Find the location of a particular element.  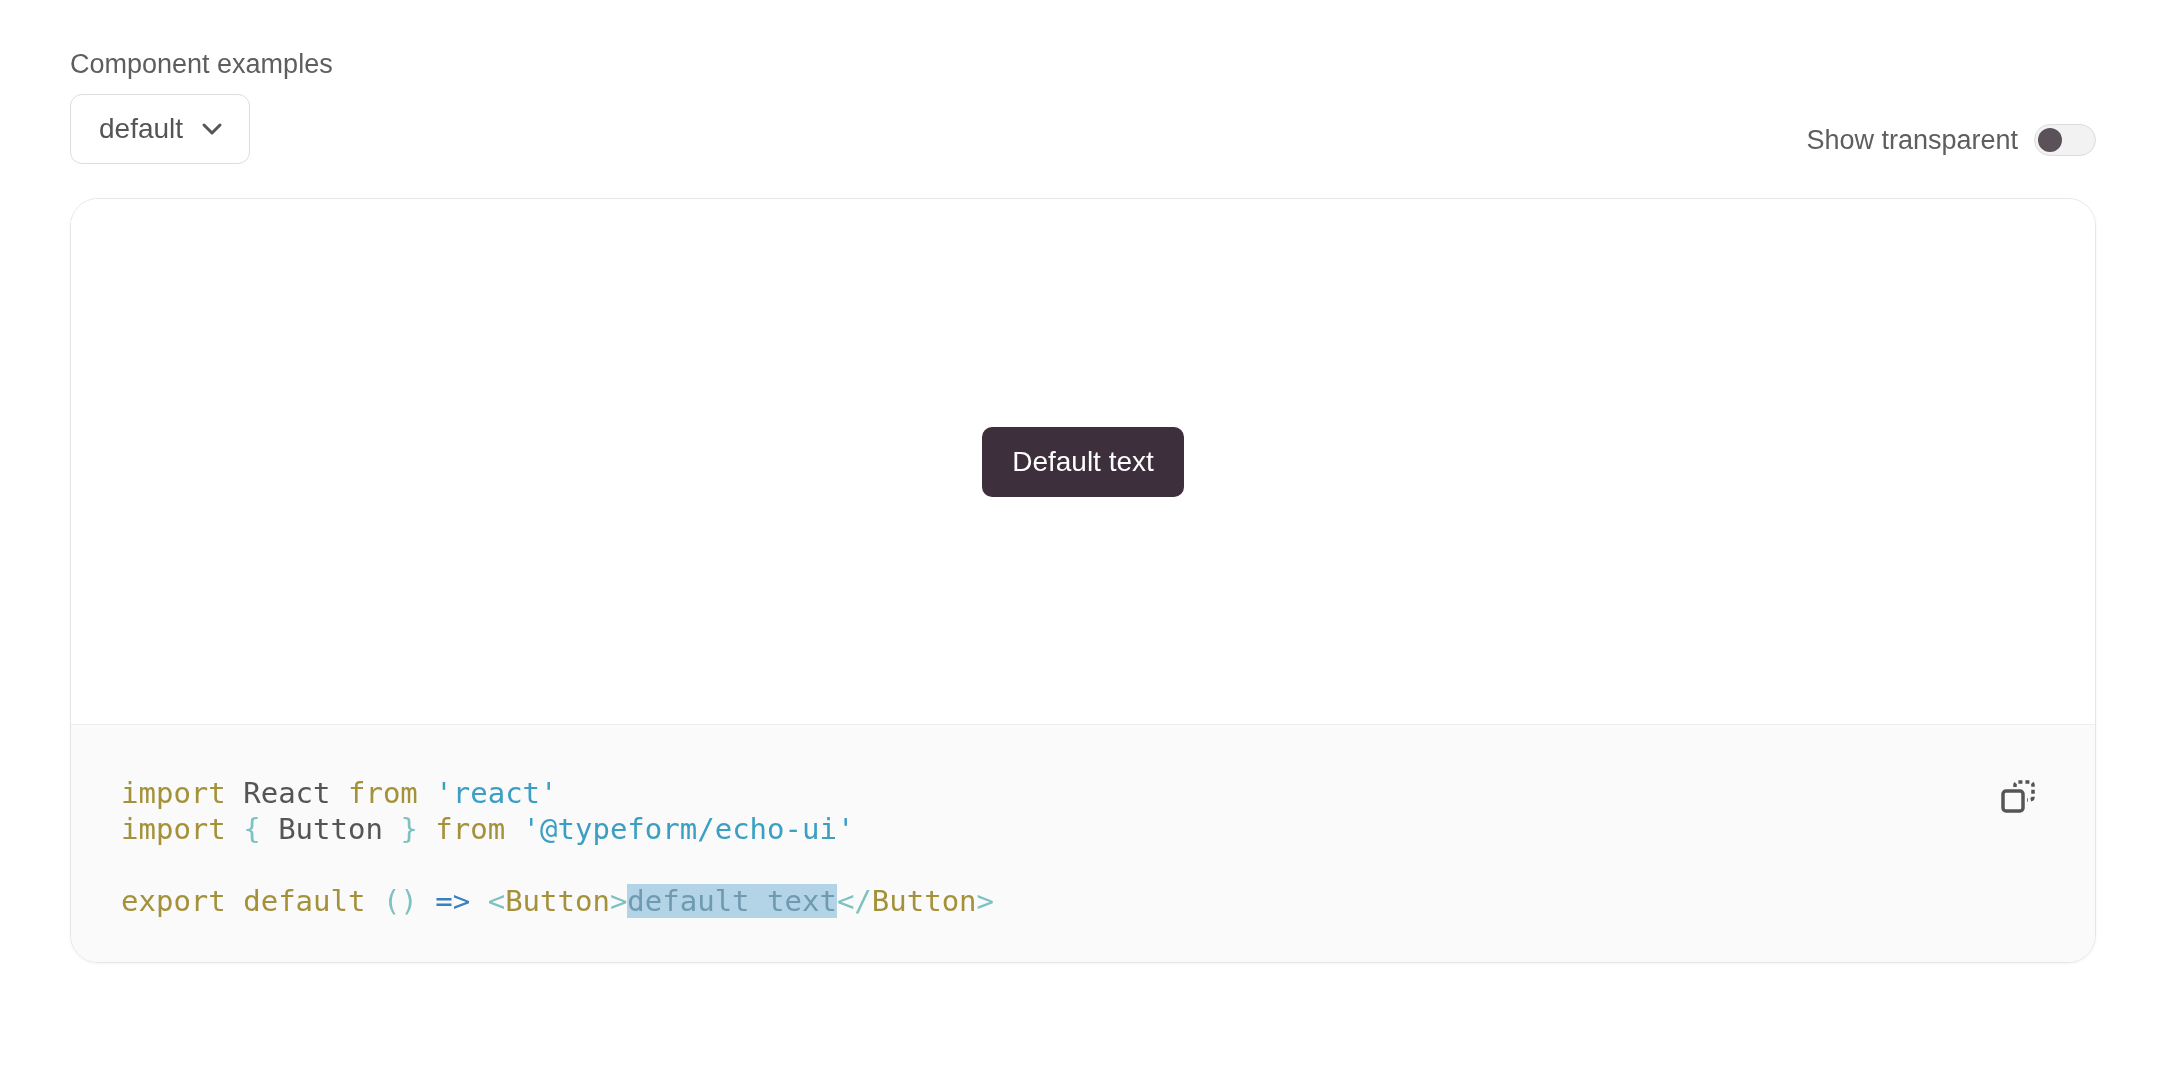

code-line: import { Button } from '@typeform/echo-ui' is located at coordinates (488, 829).